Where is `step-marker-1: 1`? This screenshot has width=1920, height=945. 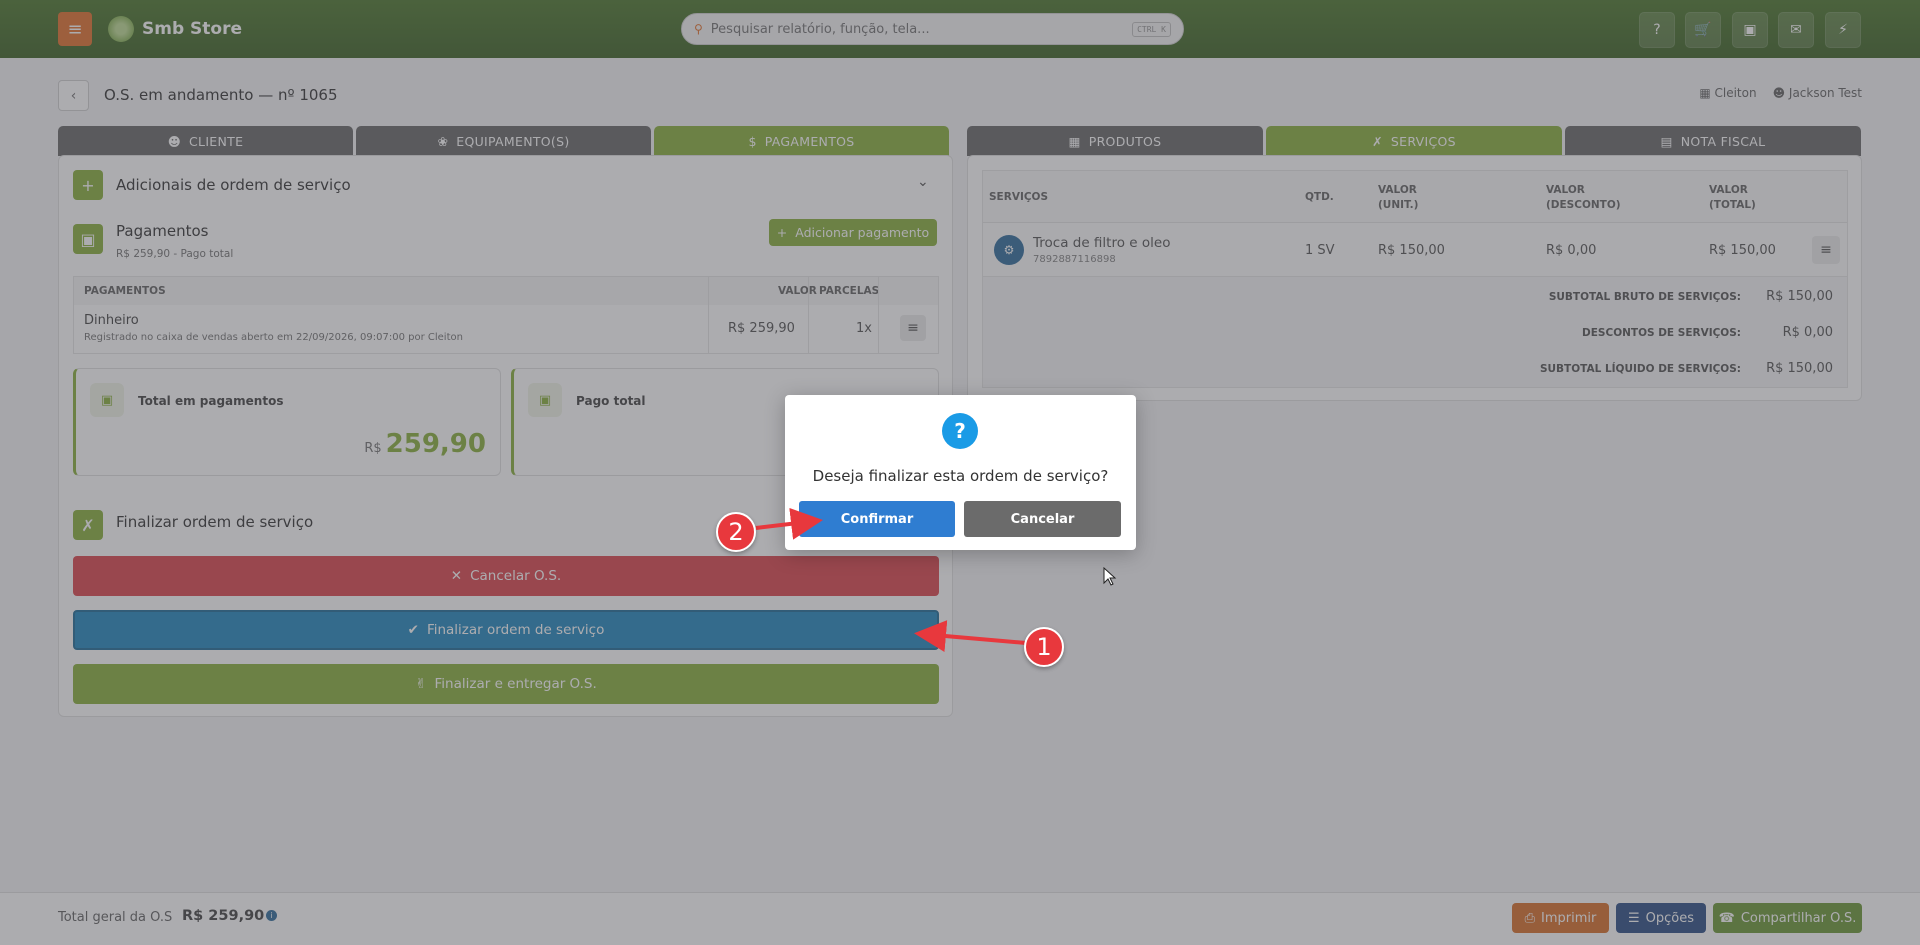
step-marker-1: 1 is located at coordinates (1044, 647).